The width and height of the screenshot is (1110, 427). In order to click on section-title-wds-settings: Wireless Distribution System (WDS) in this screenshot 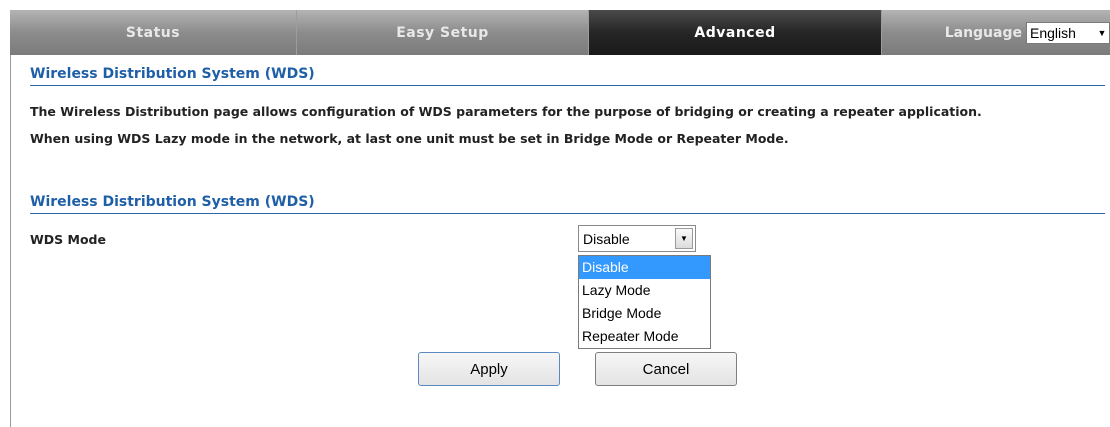, I will do `click(567, 204)`.